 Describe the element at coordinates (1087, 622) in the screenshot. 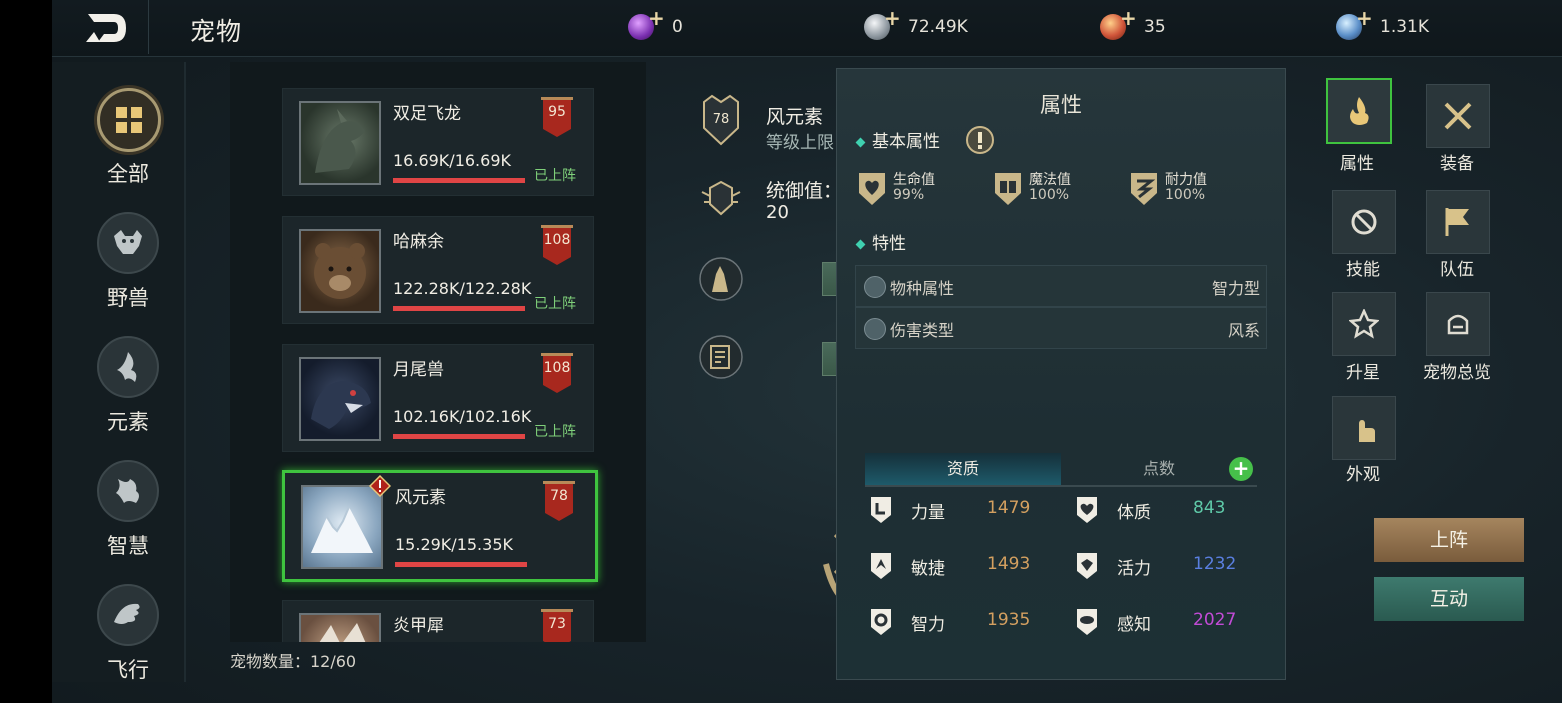

I see `perception-icon` at that location.